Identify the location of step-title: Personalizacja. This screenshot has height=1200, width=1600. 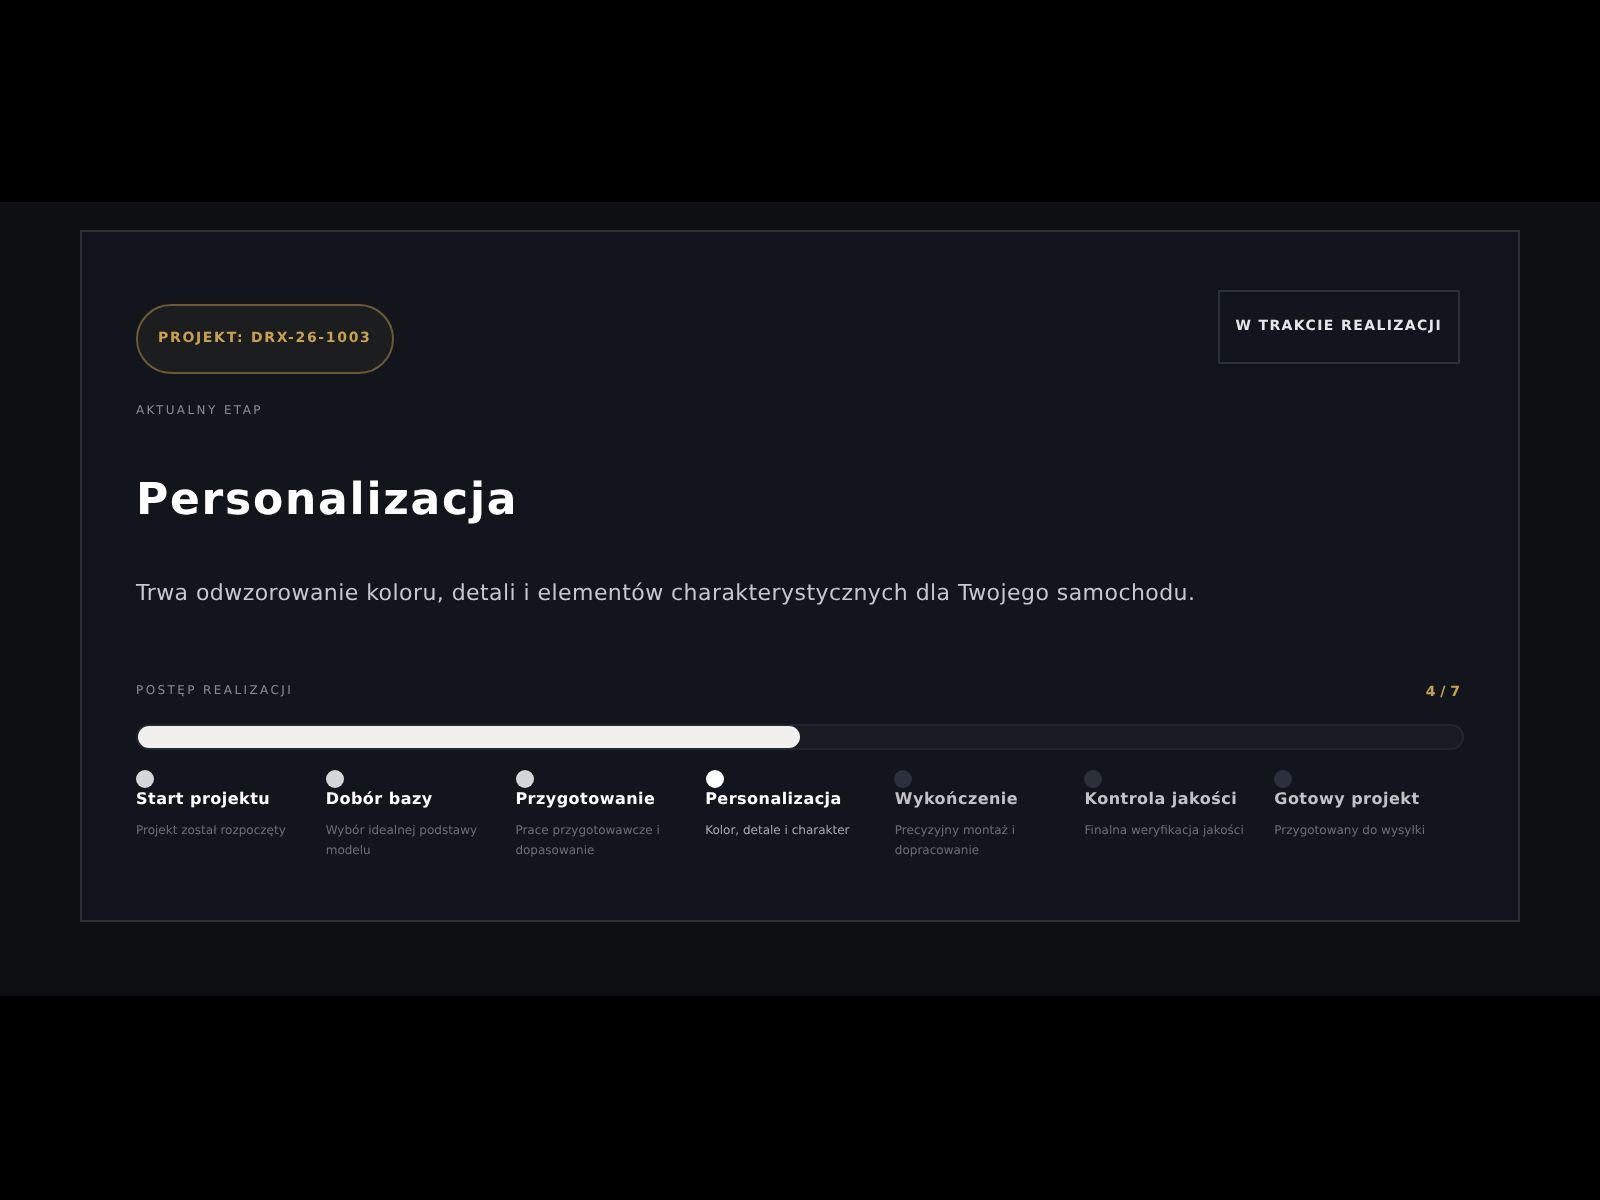
(774, 799).